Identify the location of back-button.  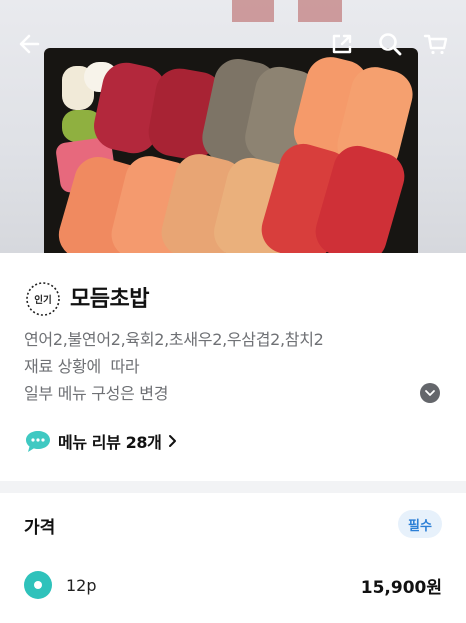
(30, 44).